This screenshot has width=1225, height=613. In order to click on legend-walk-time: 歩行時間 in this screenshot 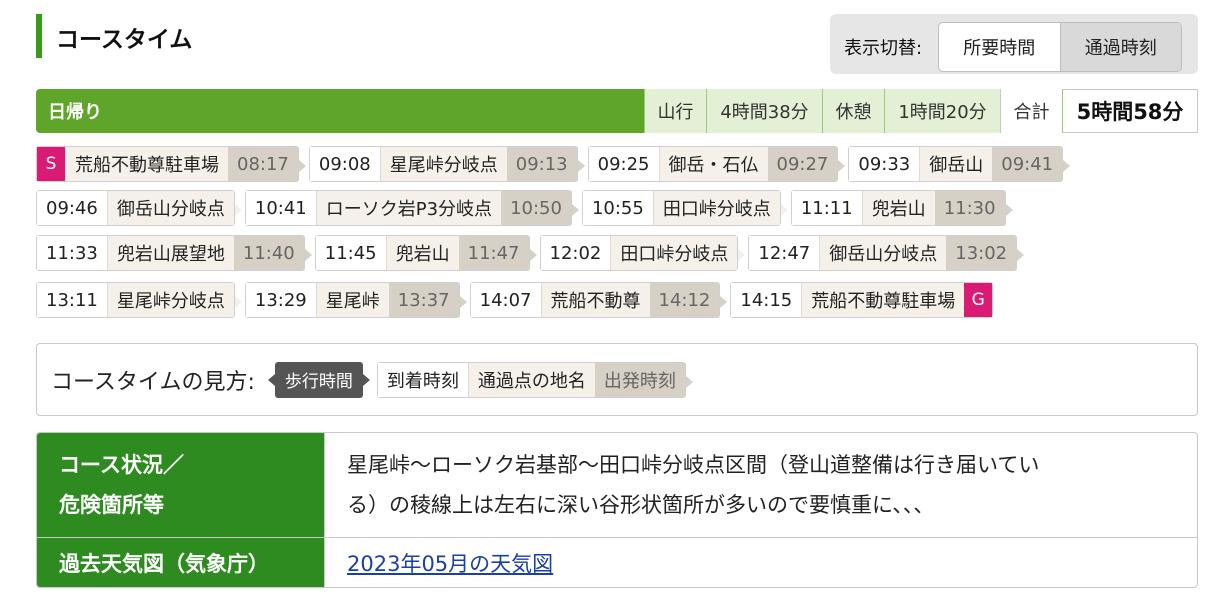, I will do `click(318, 379)`.